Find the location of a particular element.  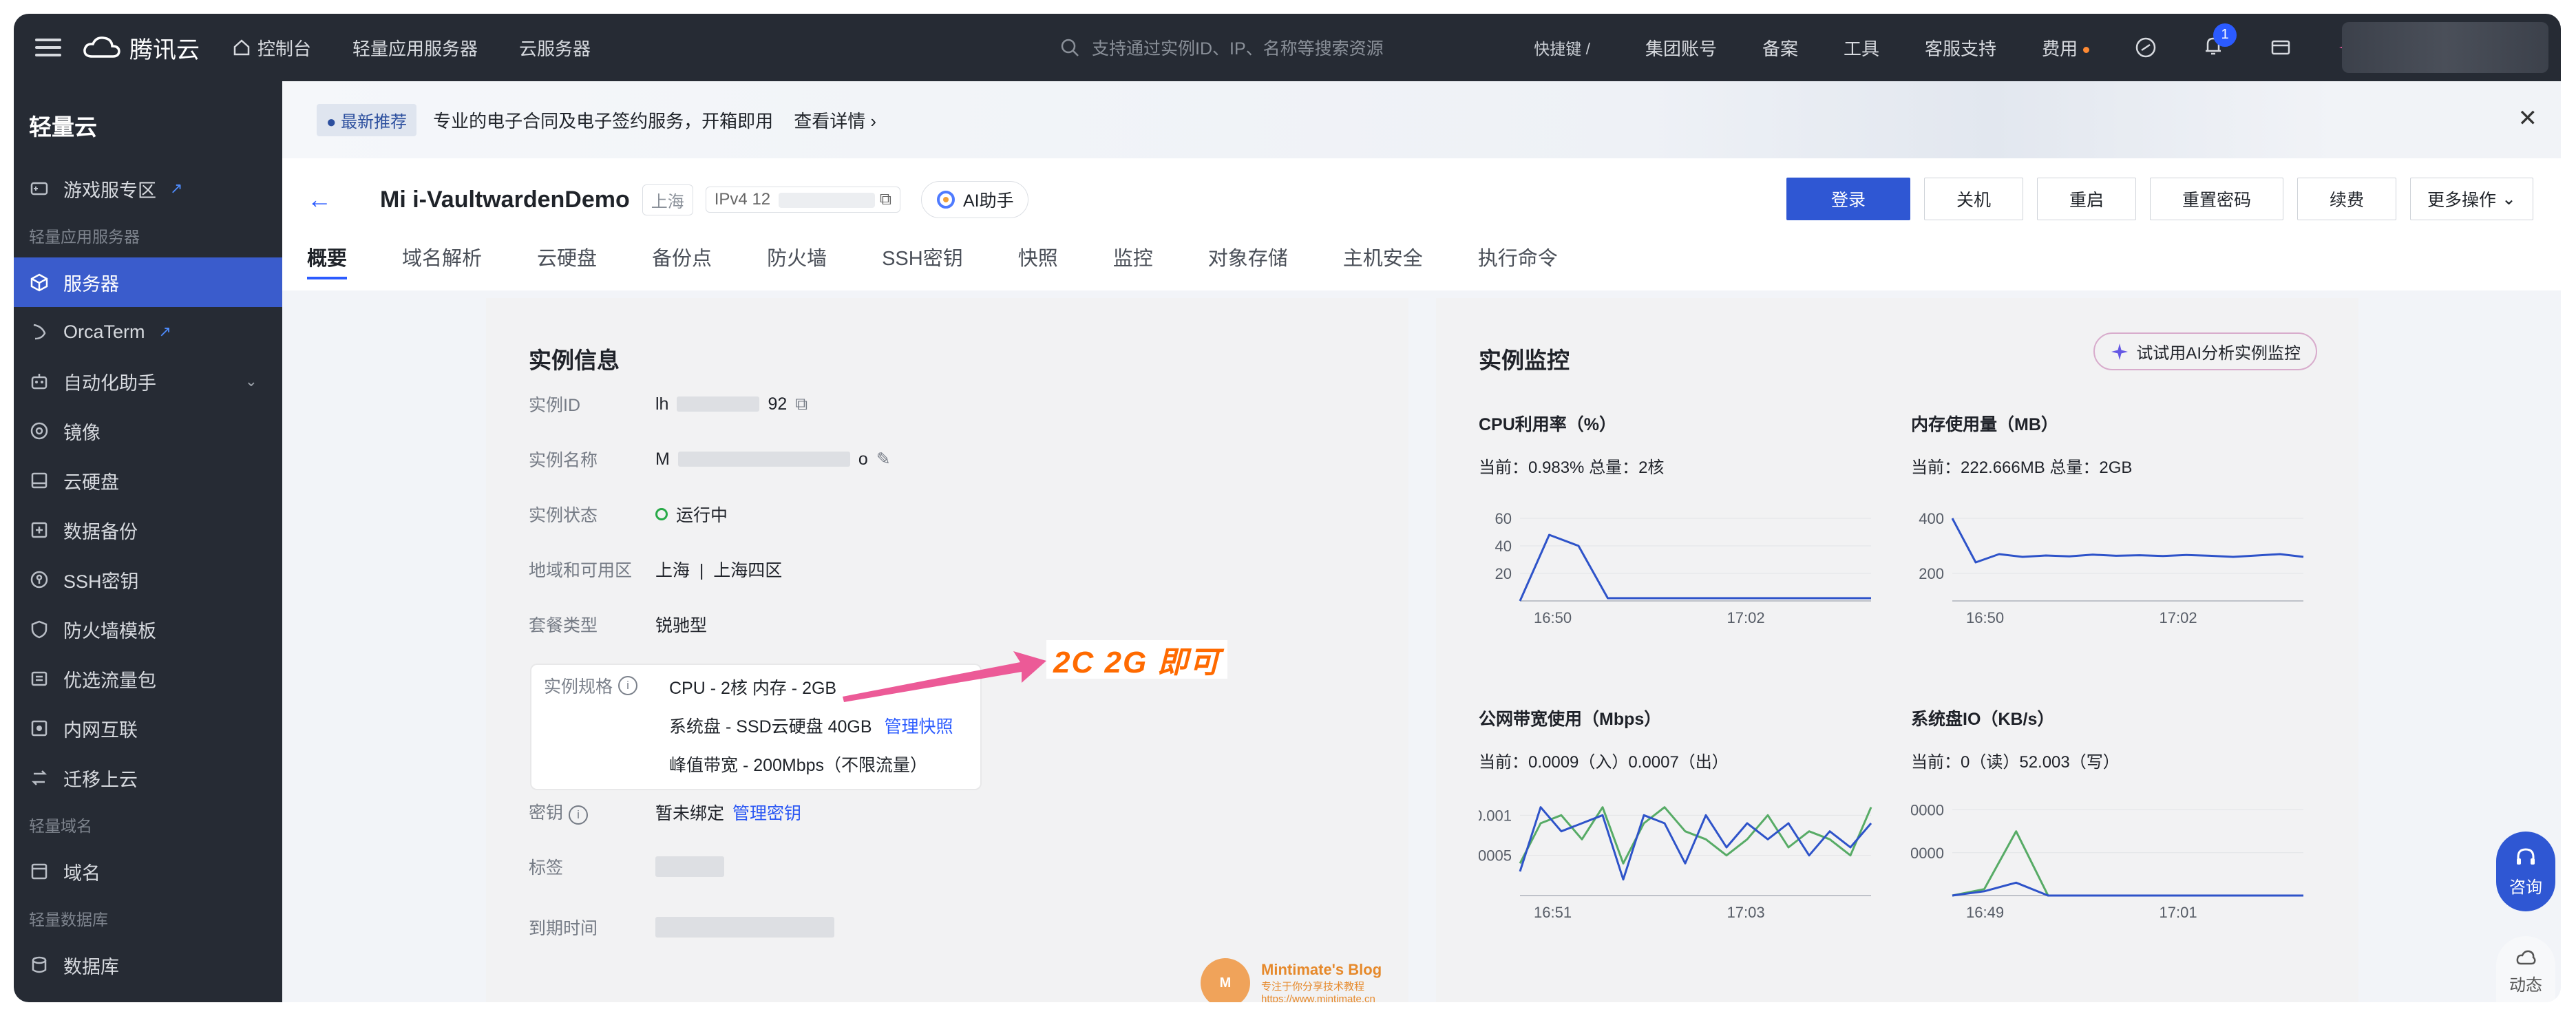

manage-keys-link: 管理密钥 is located at coordinates (767, 812).